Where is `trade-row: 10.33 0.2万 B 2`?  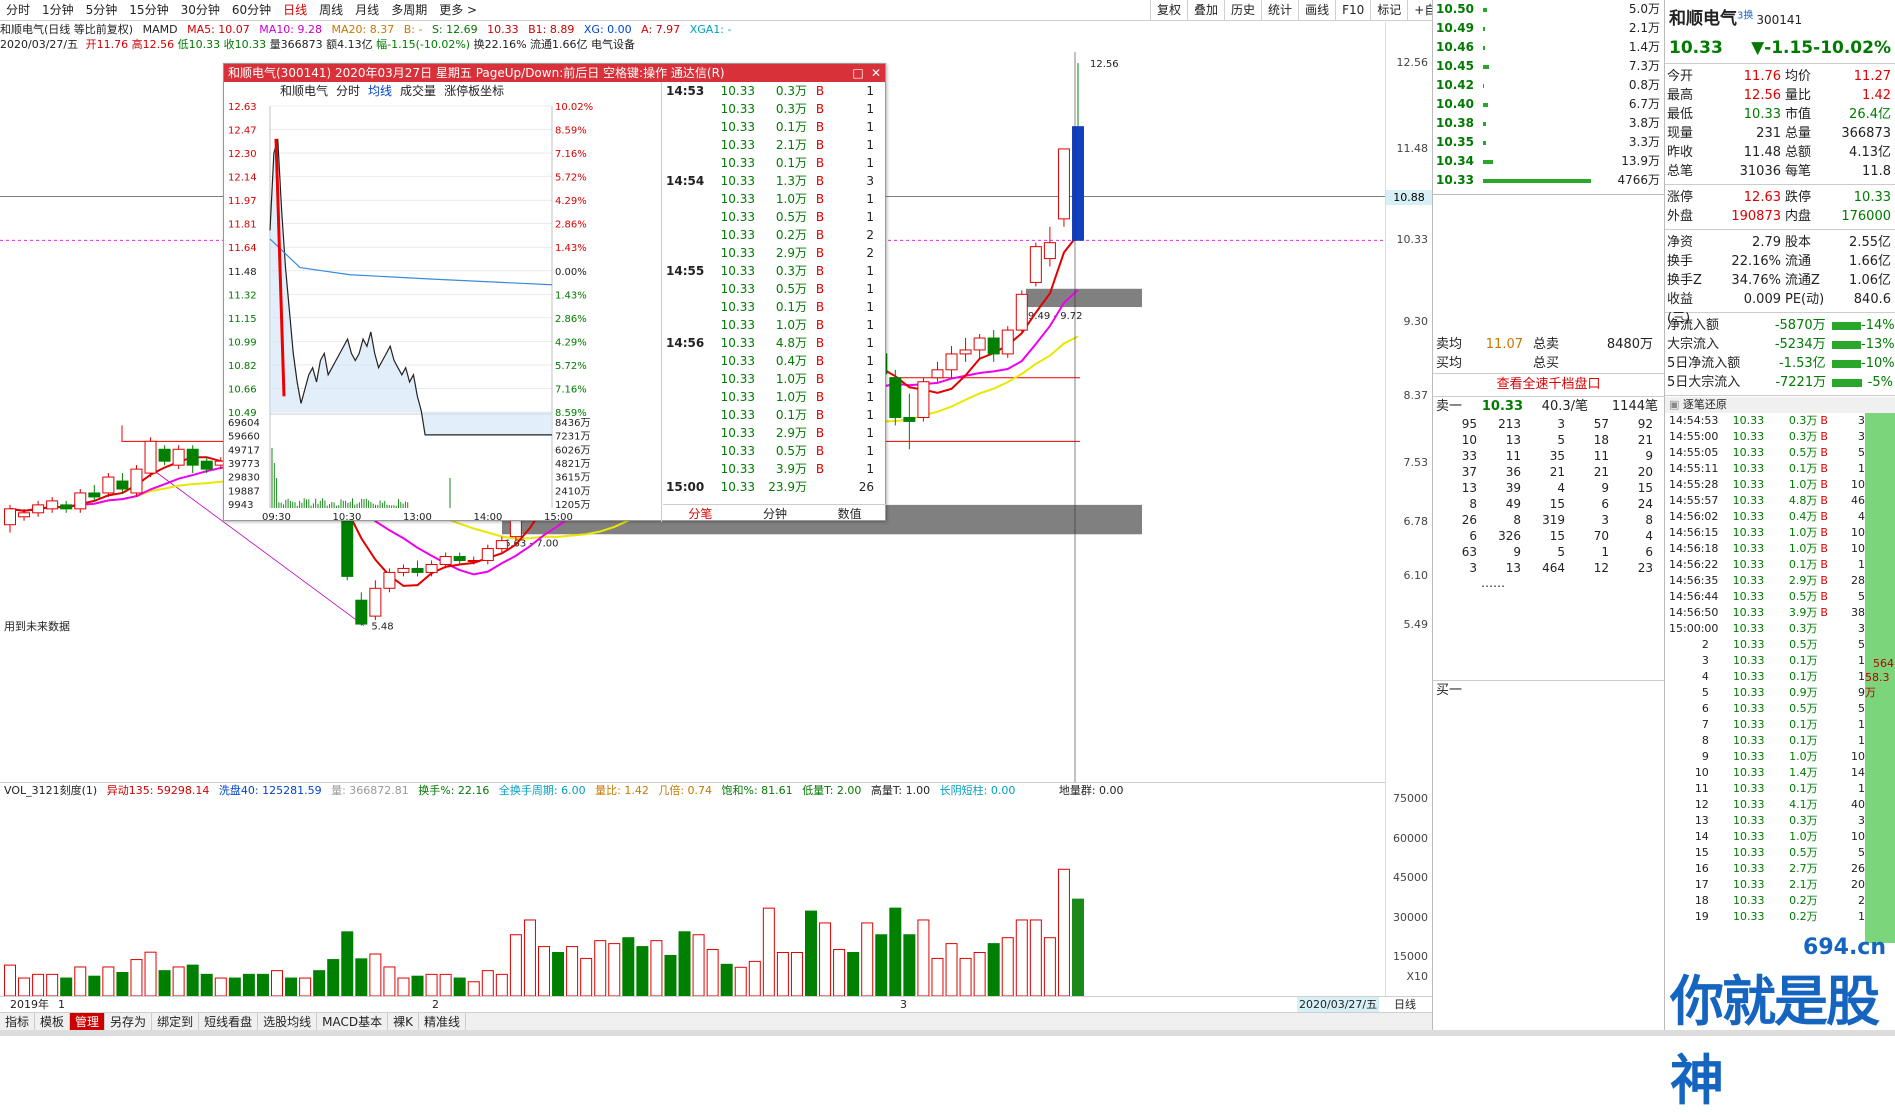
trade-row: 10.33 0.2万 B 2 is located at coordinates (775, 235).